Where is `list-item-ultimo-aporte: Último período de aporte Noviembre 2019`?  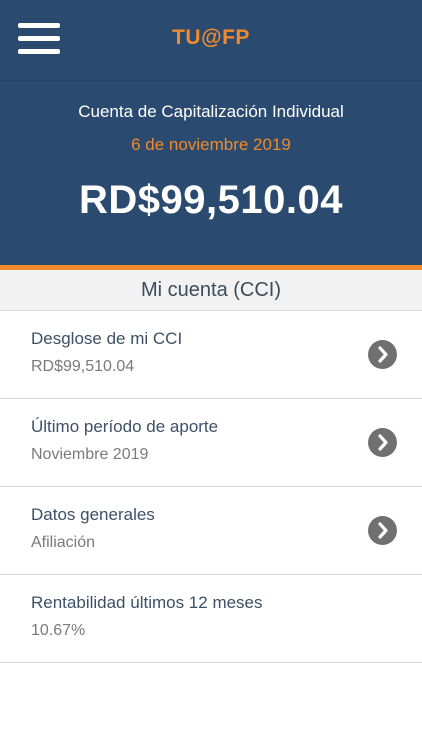
list-item-ultimo-aporte: Último período de aporte Noviembre 2019 is located at coordinates (211, 443).